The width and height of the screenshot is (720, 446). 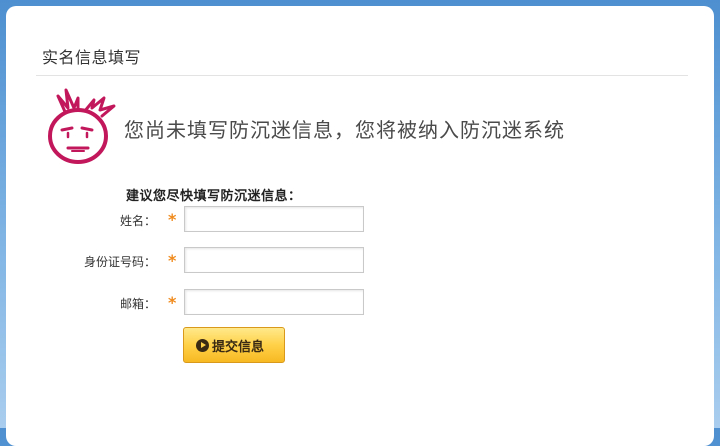 What do you see at coordinates (137, 304) in the screenshot?
I see `email-label: 邮箱：` at bounding box center [137, 304].